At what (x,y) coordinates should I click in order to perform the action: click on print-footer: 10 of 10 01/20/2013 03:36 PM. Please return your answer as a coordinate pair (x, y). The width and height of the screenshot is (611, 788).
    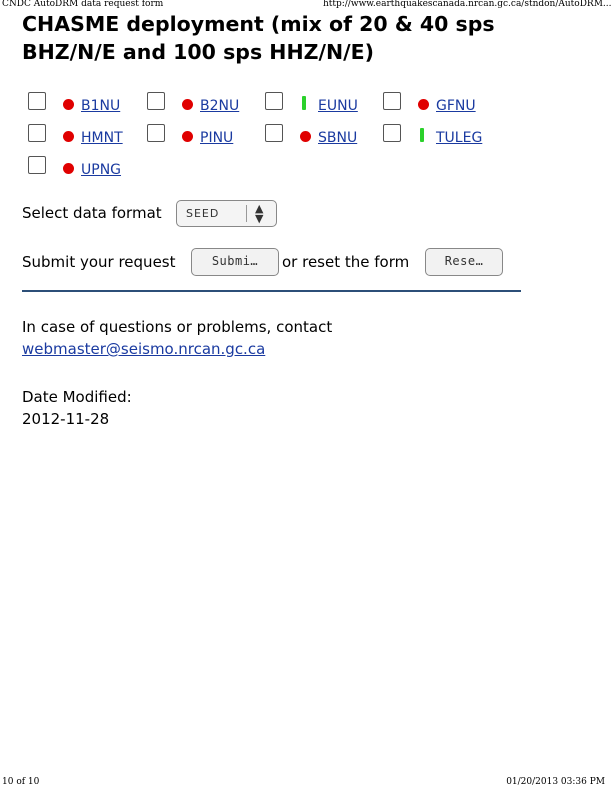
    Looking at the image, I should click on (305, 782).